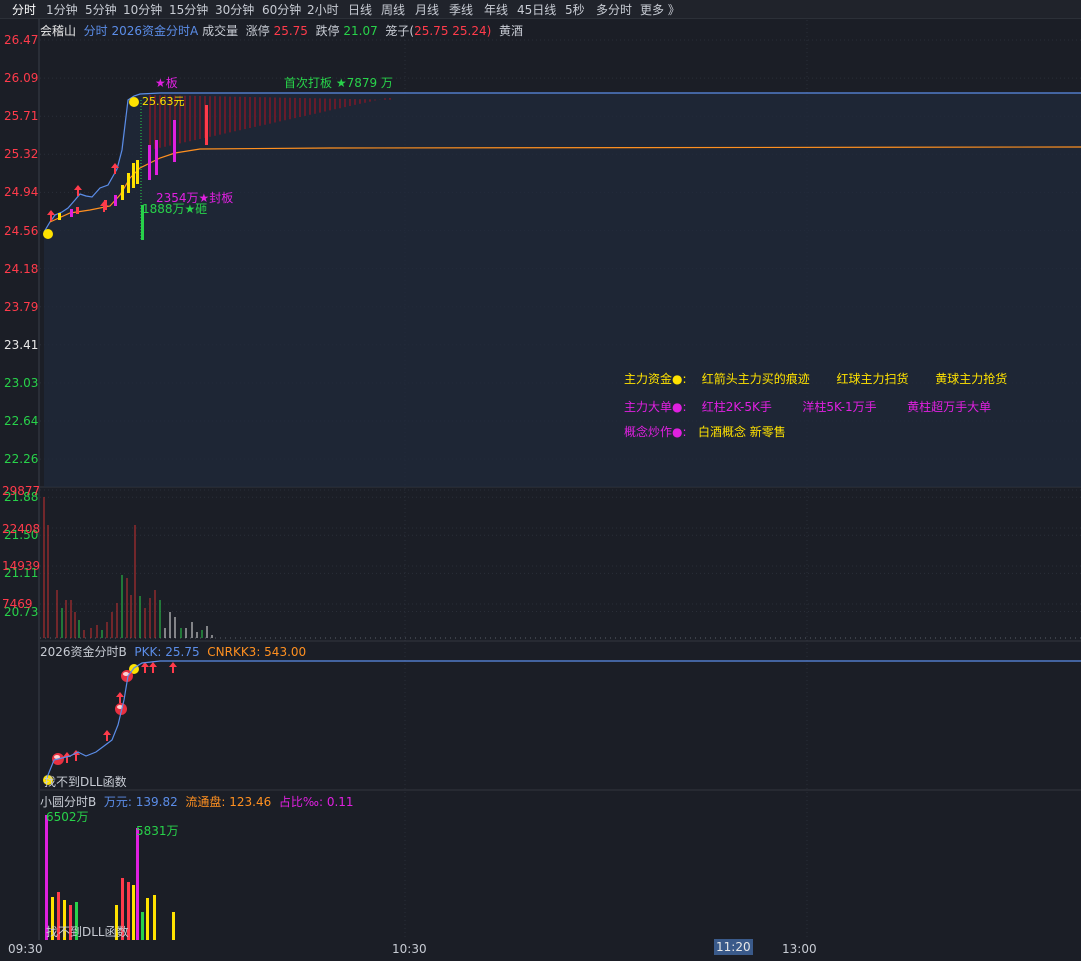 Image resolution: width=1081 pixels, height=961 pixels. Describe the element at coordinates (24, 9) in the screenshot. I see `tab-0: 分时` at that location.